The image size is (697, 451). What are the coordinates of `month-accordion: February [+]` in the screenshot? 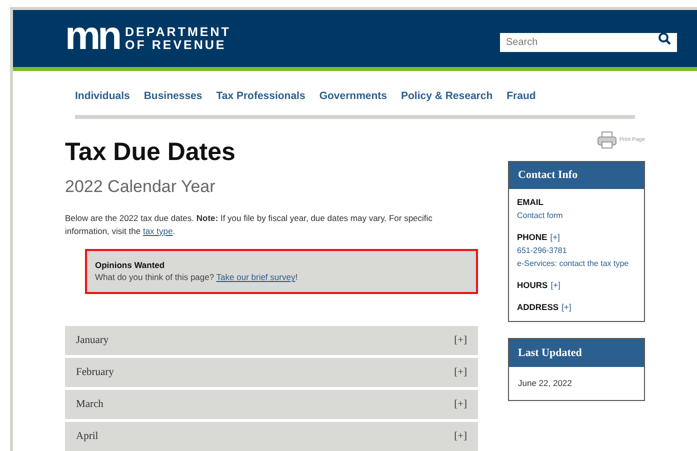 It's located at (271, 372).